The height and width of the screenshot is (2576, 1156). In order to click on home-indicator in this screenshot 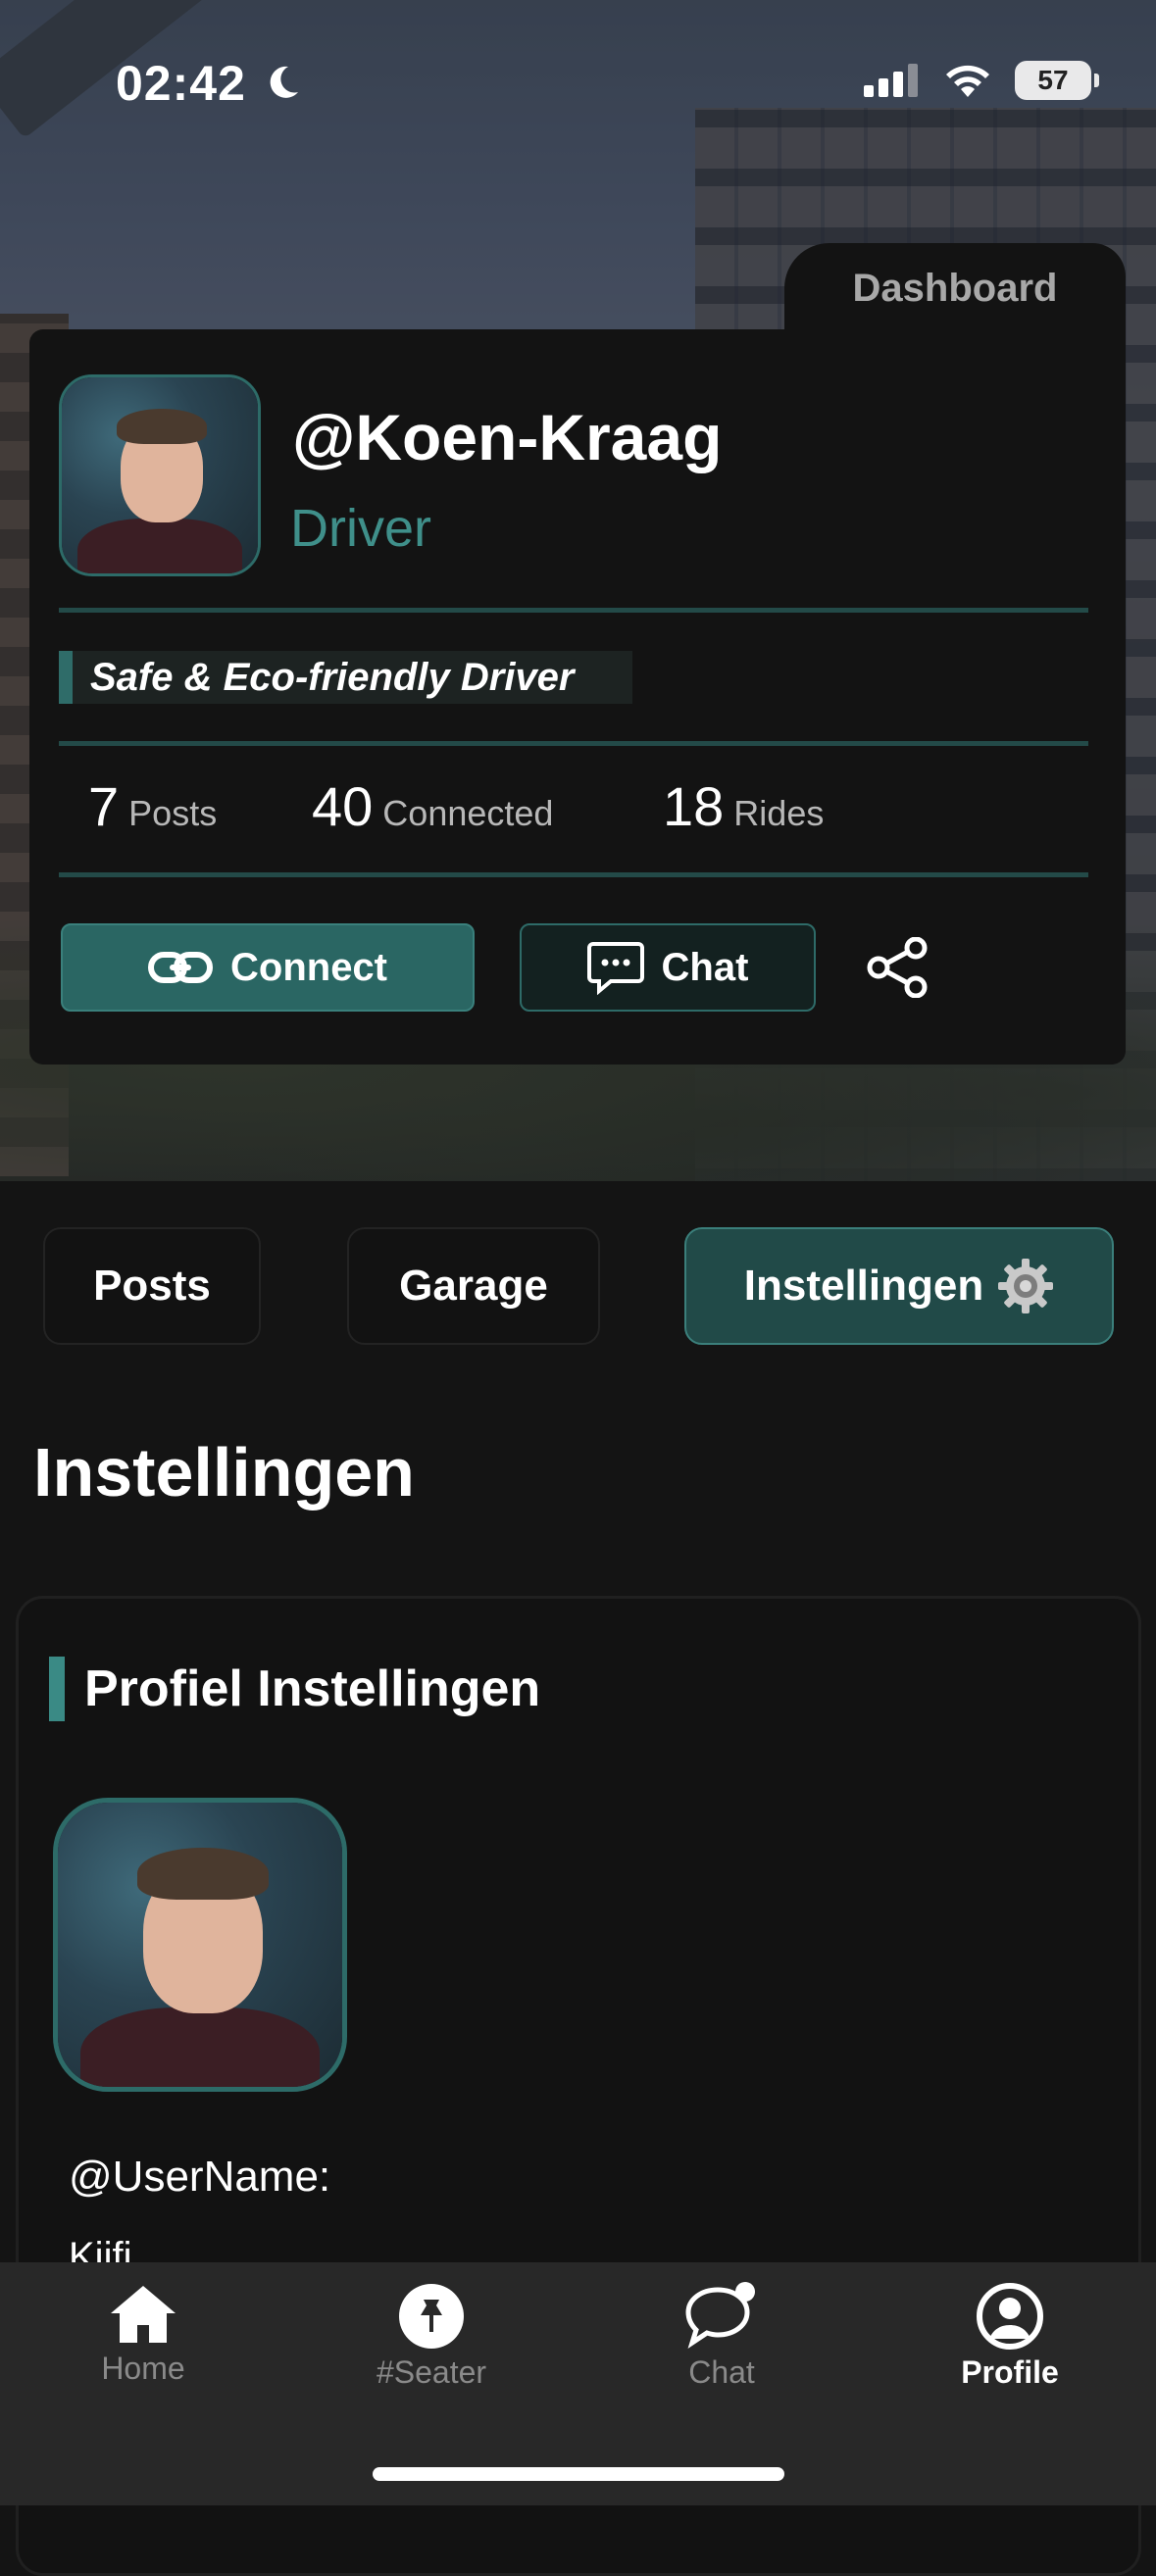, I will do `click(578, 2474)`.